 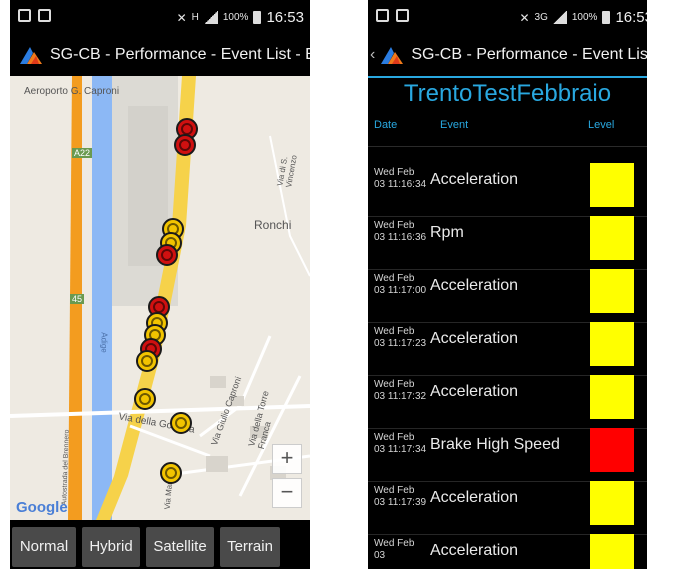 What do you see at coordinates (507, 146) in the screenshot?
I see `header-divider` at bounding box center [507, 146].